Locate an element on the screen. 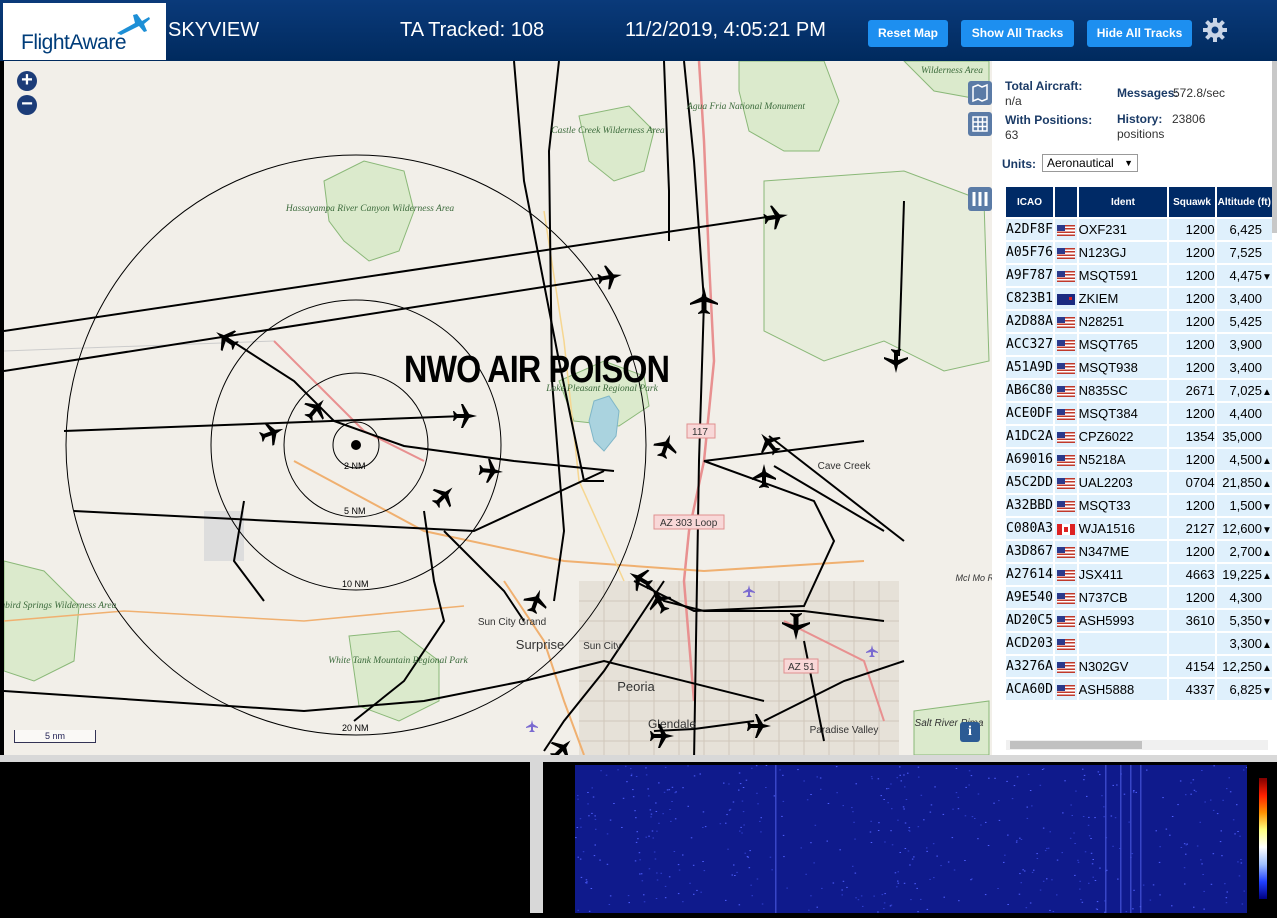 The height and width of the screenshot is (918, 1277). table-row: C823B1 ZKIEM 1200 3,400 is located at coordinates (1139, 298).